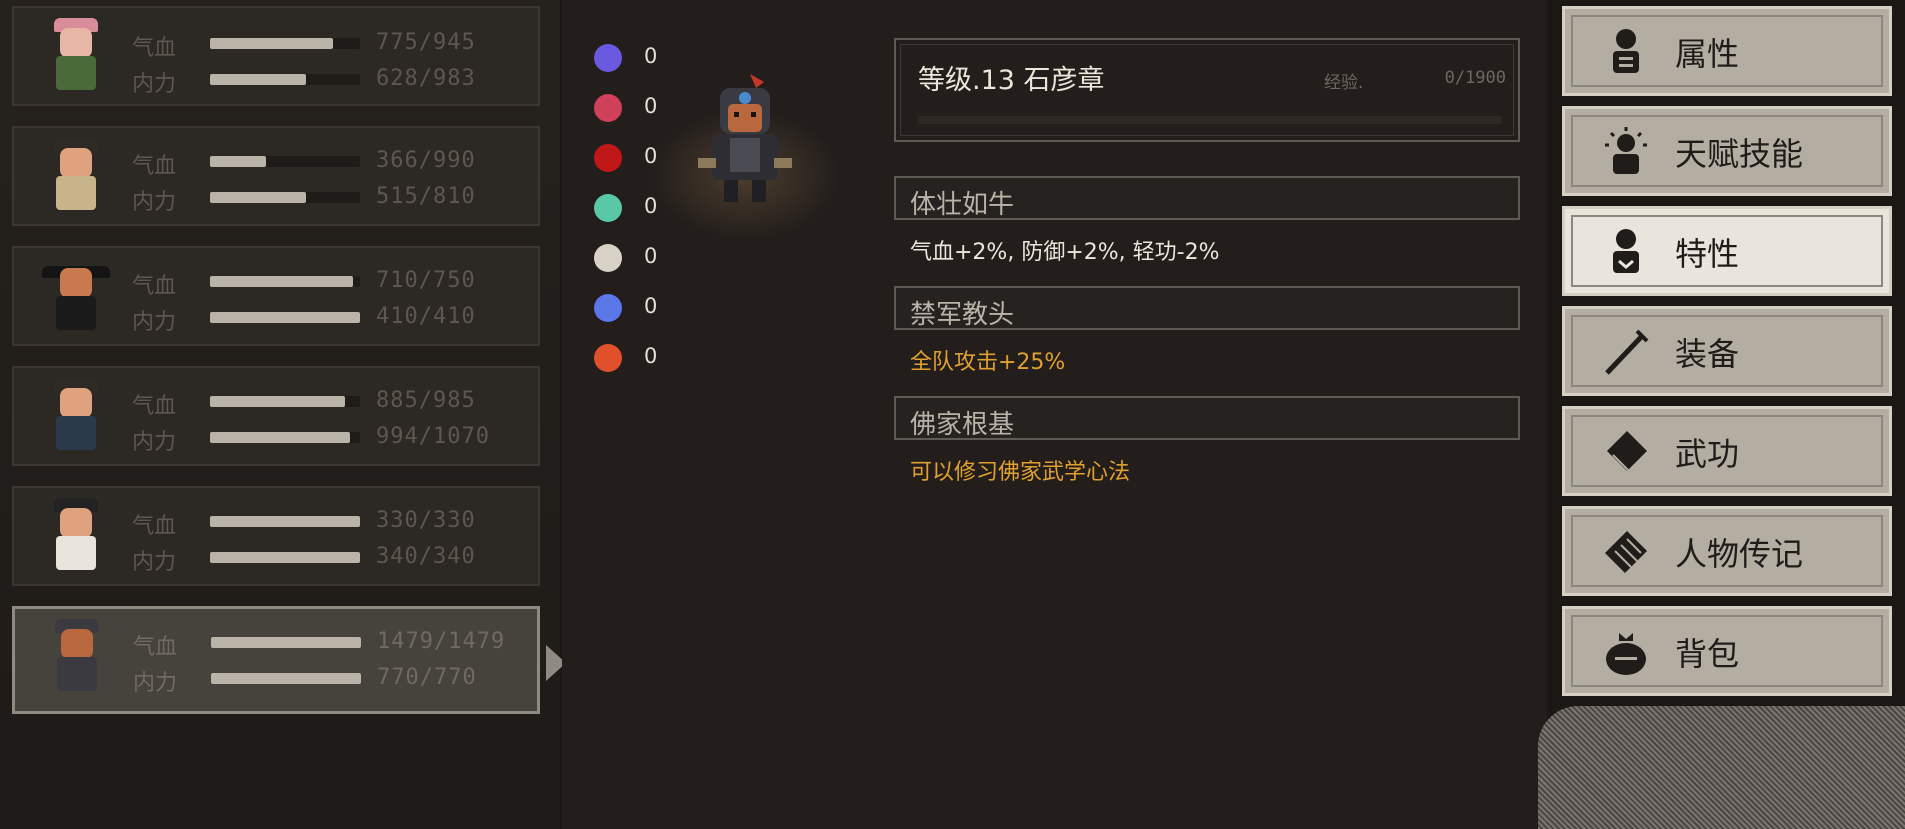  Describe the element at coordinates (745, 142) in the screenshot. I see `character-portrait` at that location.